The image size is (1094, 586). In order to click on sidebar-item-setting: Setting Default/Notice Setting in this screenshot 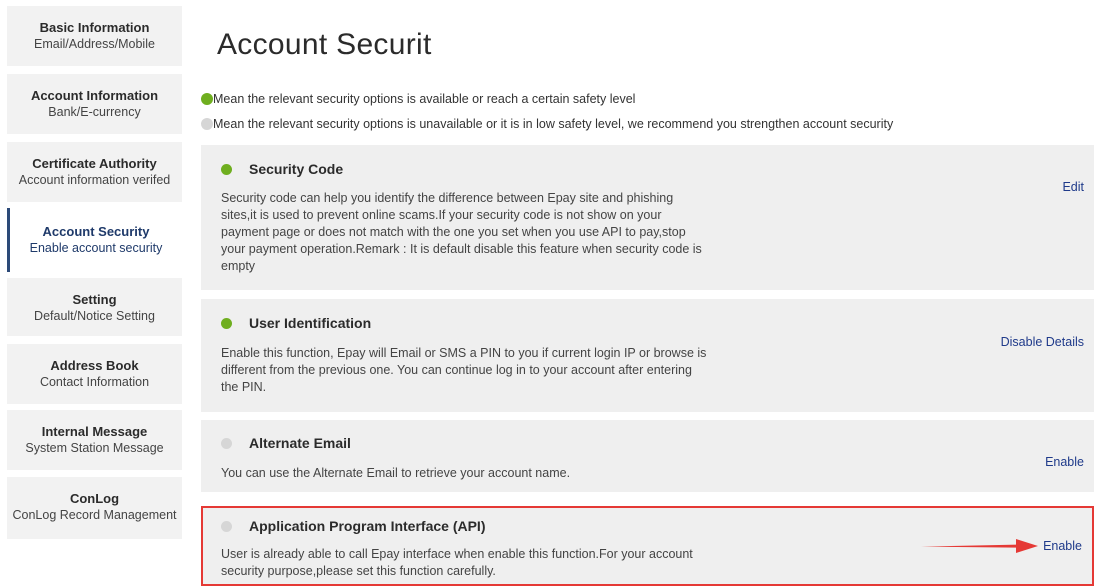, I will do `click(94, 307)`.